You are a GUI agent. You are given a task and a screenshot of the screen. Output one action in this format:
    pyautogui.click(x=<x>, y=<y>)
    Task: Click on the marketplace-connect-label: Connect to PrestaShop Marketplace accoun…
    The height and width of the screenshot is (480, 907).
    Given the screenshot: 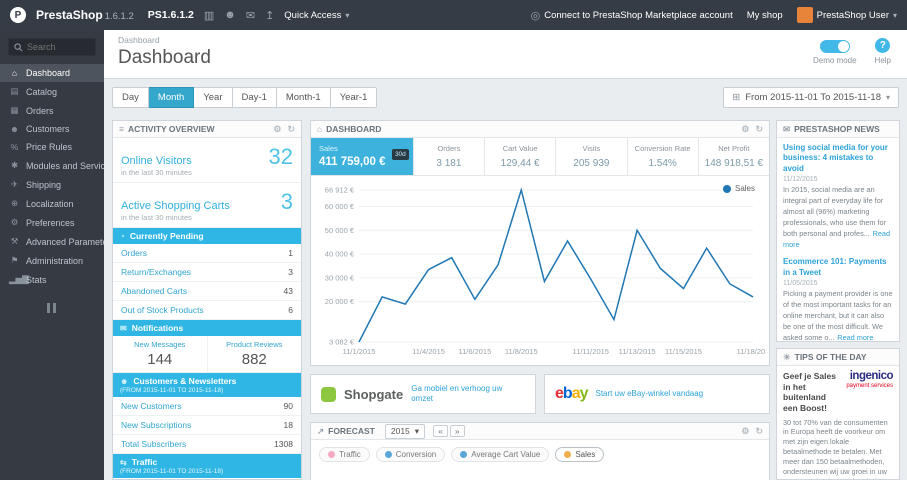 What is the action you would take?
    pyautogui.click(x=638, y=15)
    